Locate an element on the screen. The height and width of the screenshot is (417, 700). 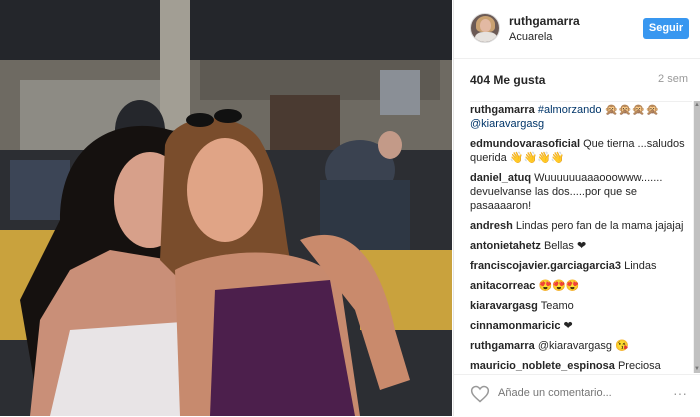
heart-outline-icon is located at coordinates (480, 394).